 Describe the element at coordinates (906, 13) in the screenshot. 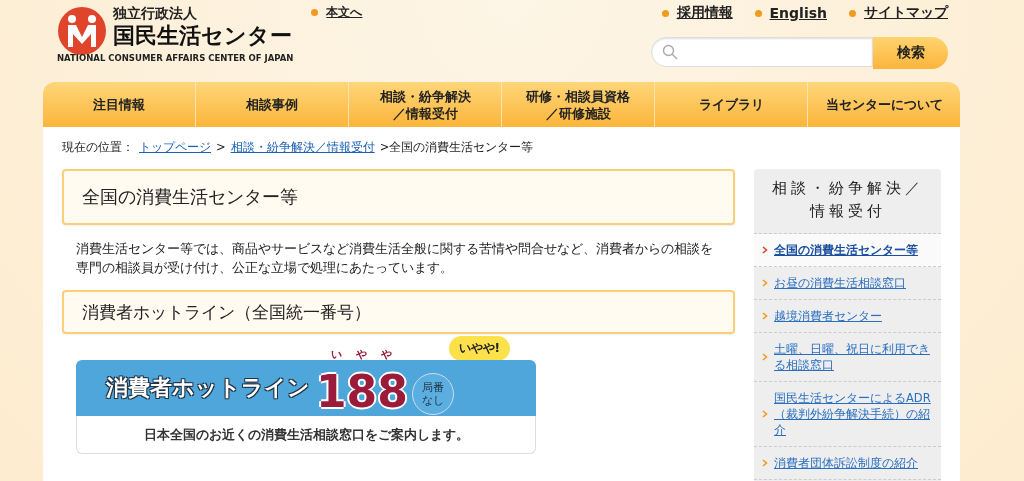

I see `utility-link: サイトマップ` at that location.